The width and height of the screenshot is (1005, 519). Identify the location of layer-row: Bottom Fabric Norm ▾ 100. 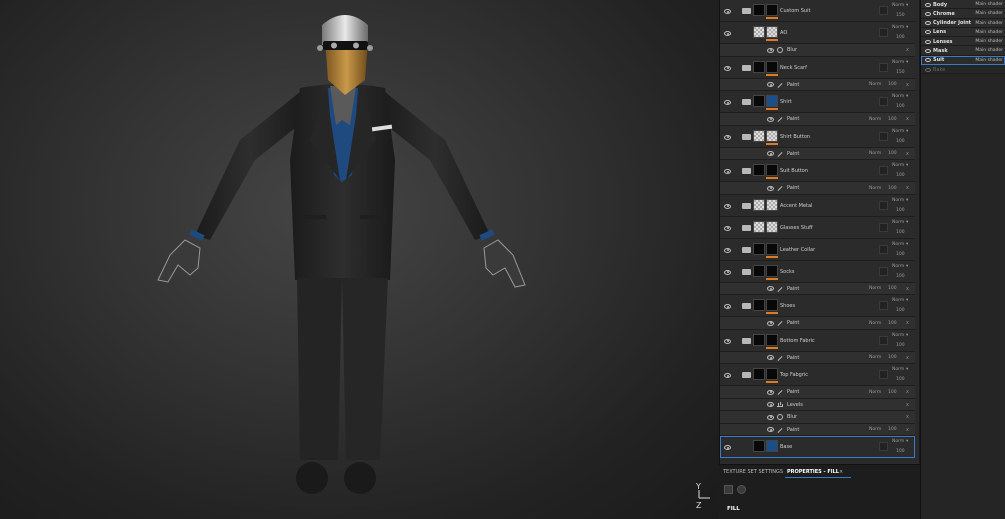
(817, 340).